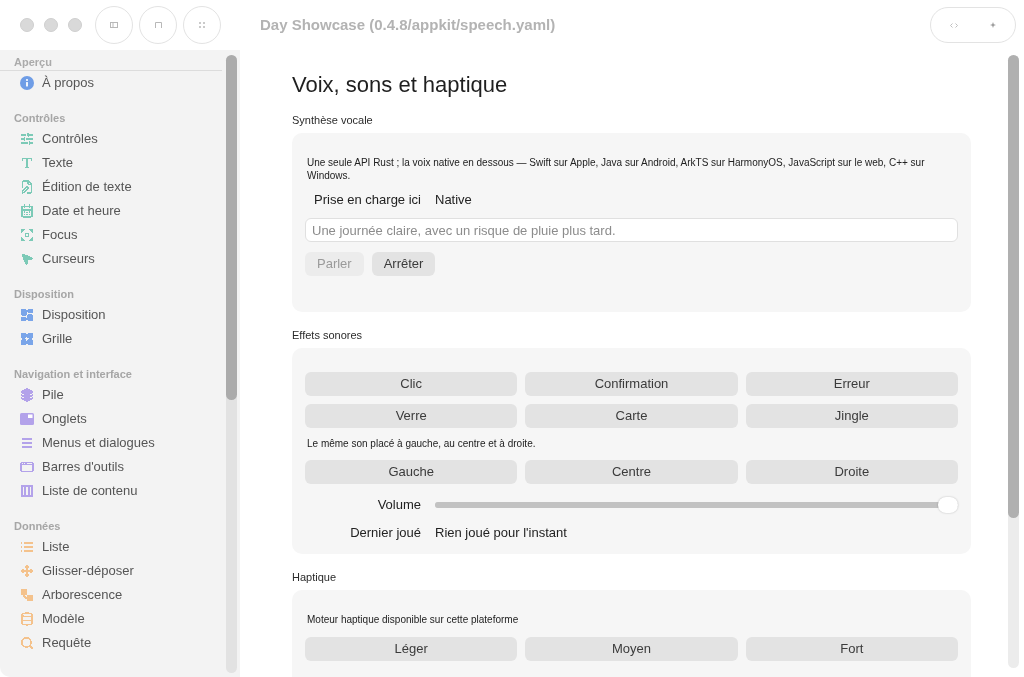 The image size is (1024, 677). Describe the element at coordinates (631, 230) in the screenshot. I see `text-input: Une journée claire, avec un risque de pluie plus tard.` at that location.